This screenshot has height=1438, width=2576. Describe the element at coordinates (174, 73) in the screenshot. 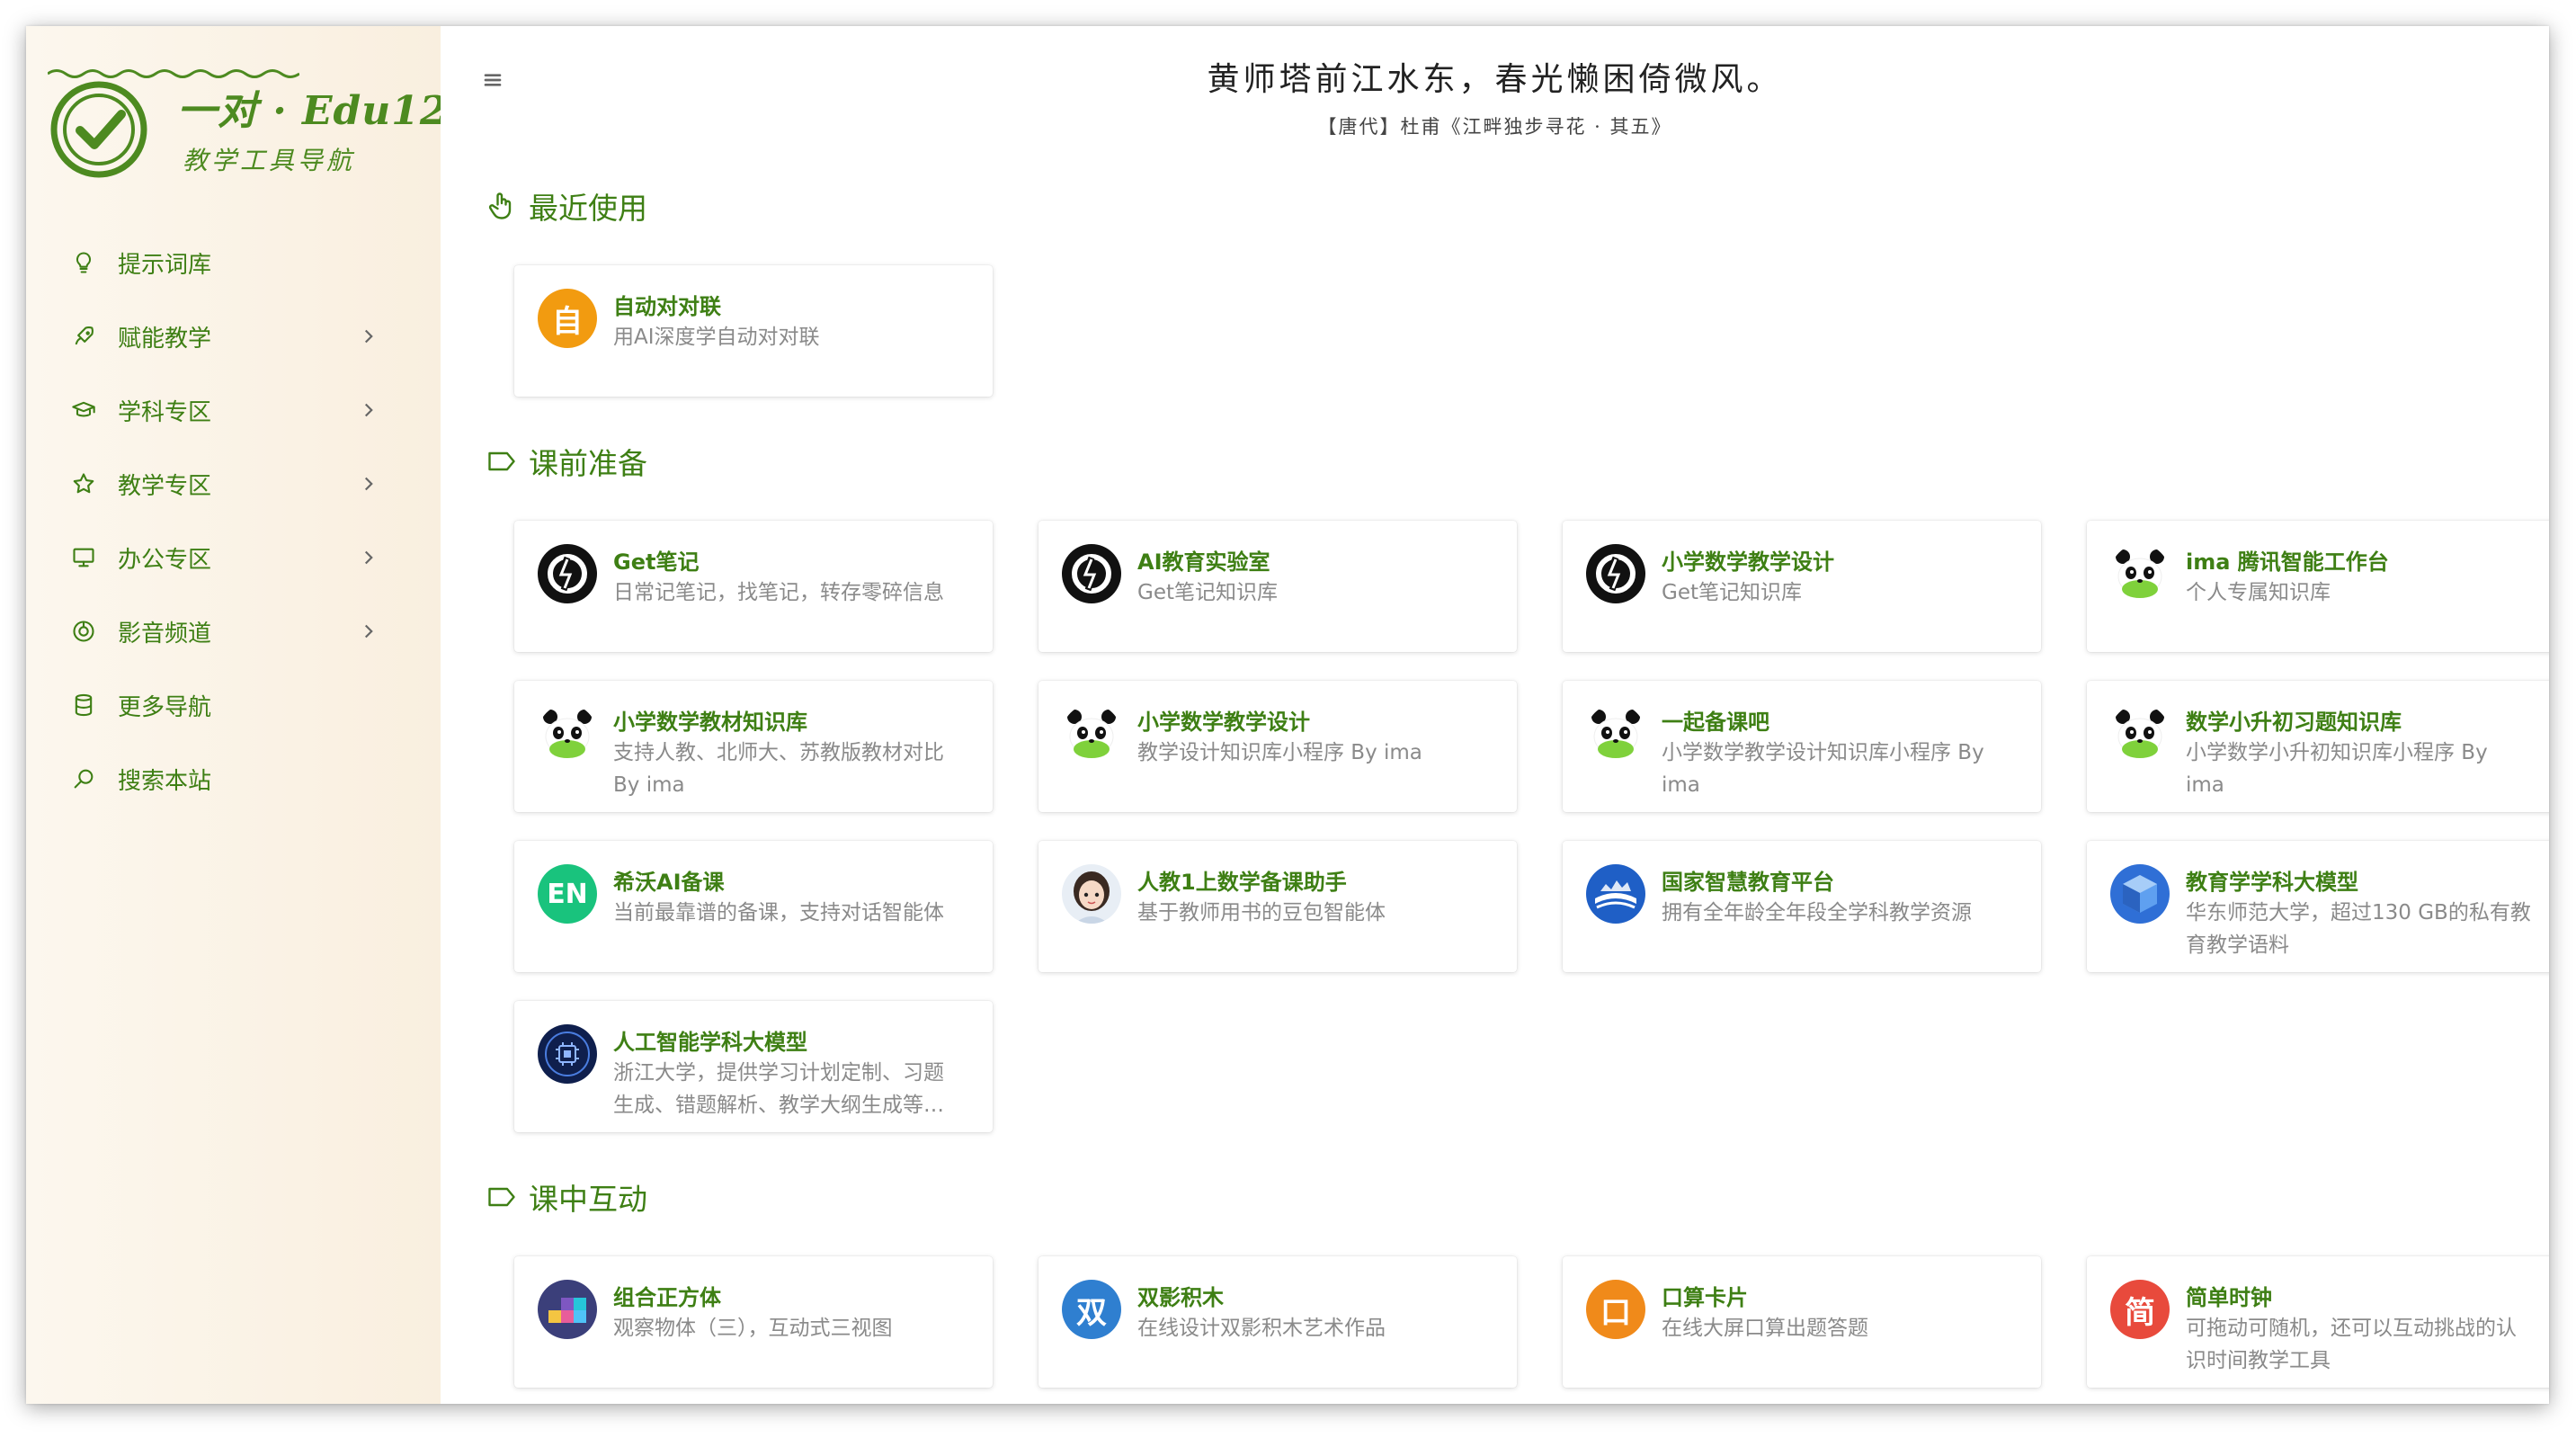

I see `logo-wave-underline` at that location.